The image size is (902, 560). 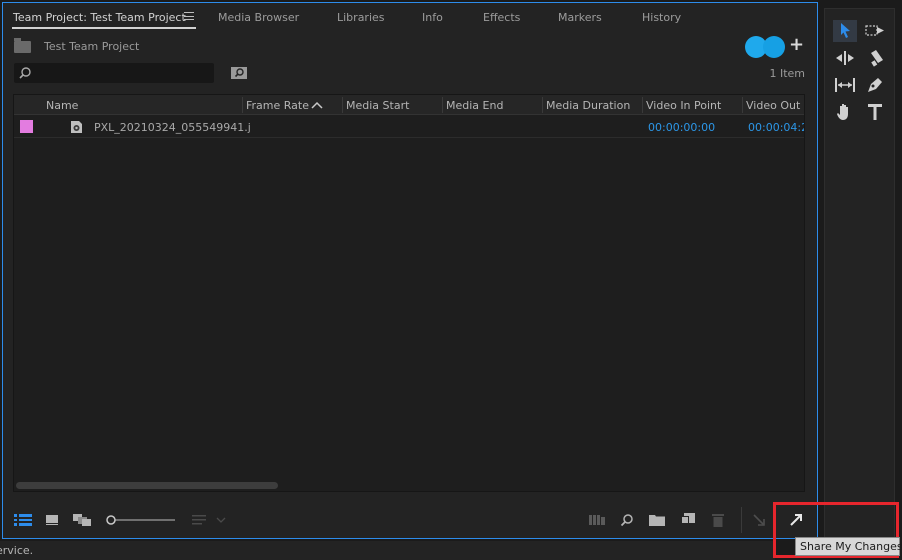 What do you see at coordinates (776, 127) in the screenshot?
I see `cell-video-out-point: 00:00:04:24` at bounding box center [776, 127].